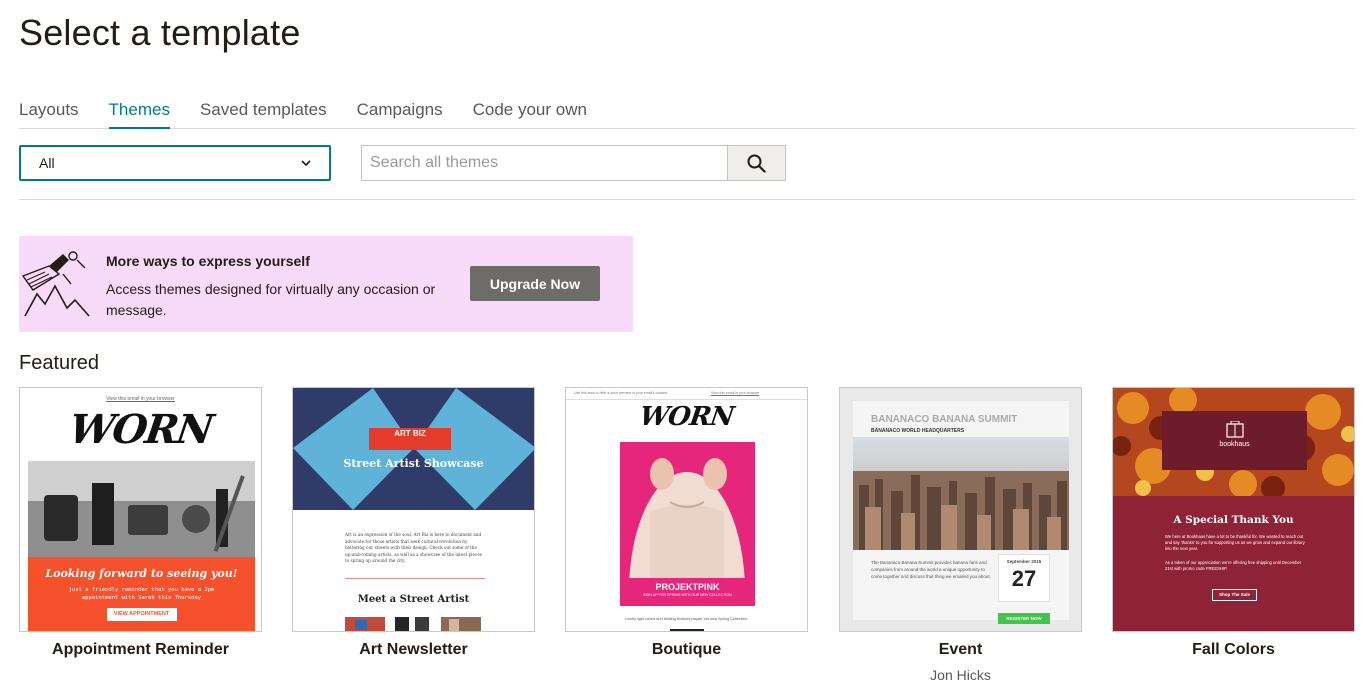 This screenshot has height=698, width=1367. Describe the element at coordinates (141, 614) in the screenshot. I see `thumb-button: VIEW APPOINTMENT` at that location.